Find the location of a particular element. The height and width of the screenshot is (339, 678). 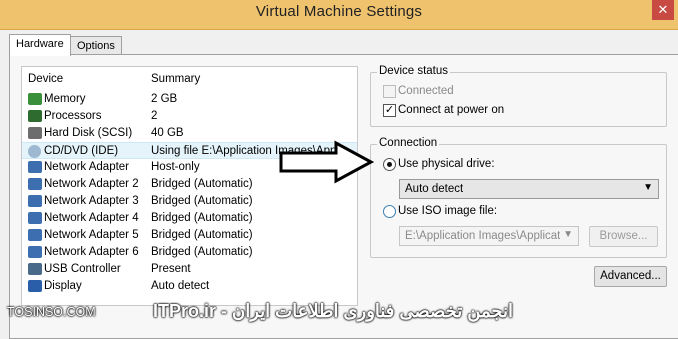

usb-icon is located at coordinates (35, 269).